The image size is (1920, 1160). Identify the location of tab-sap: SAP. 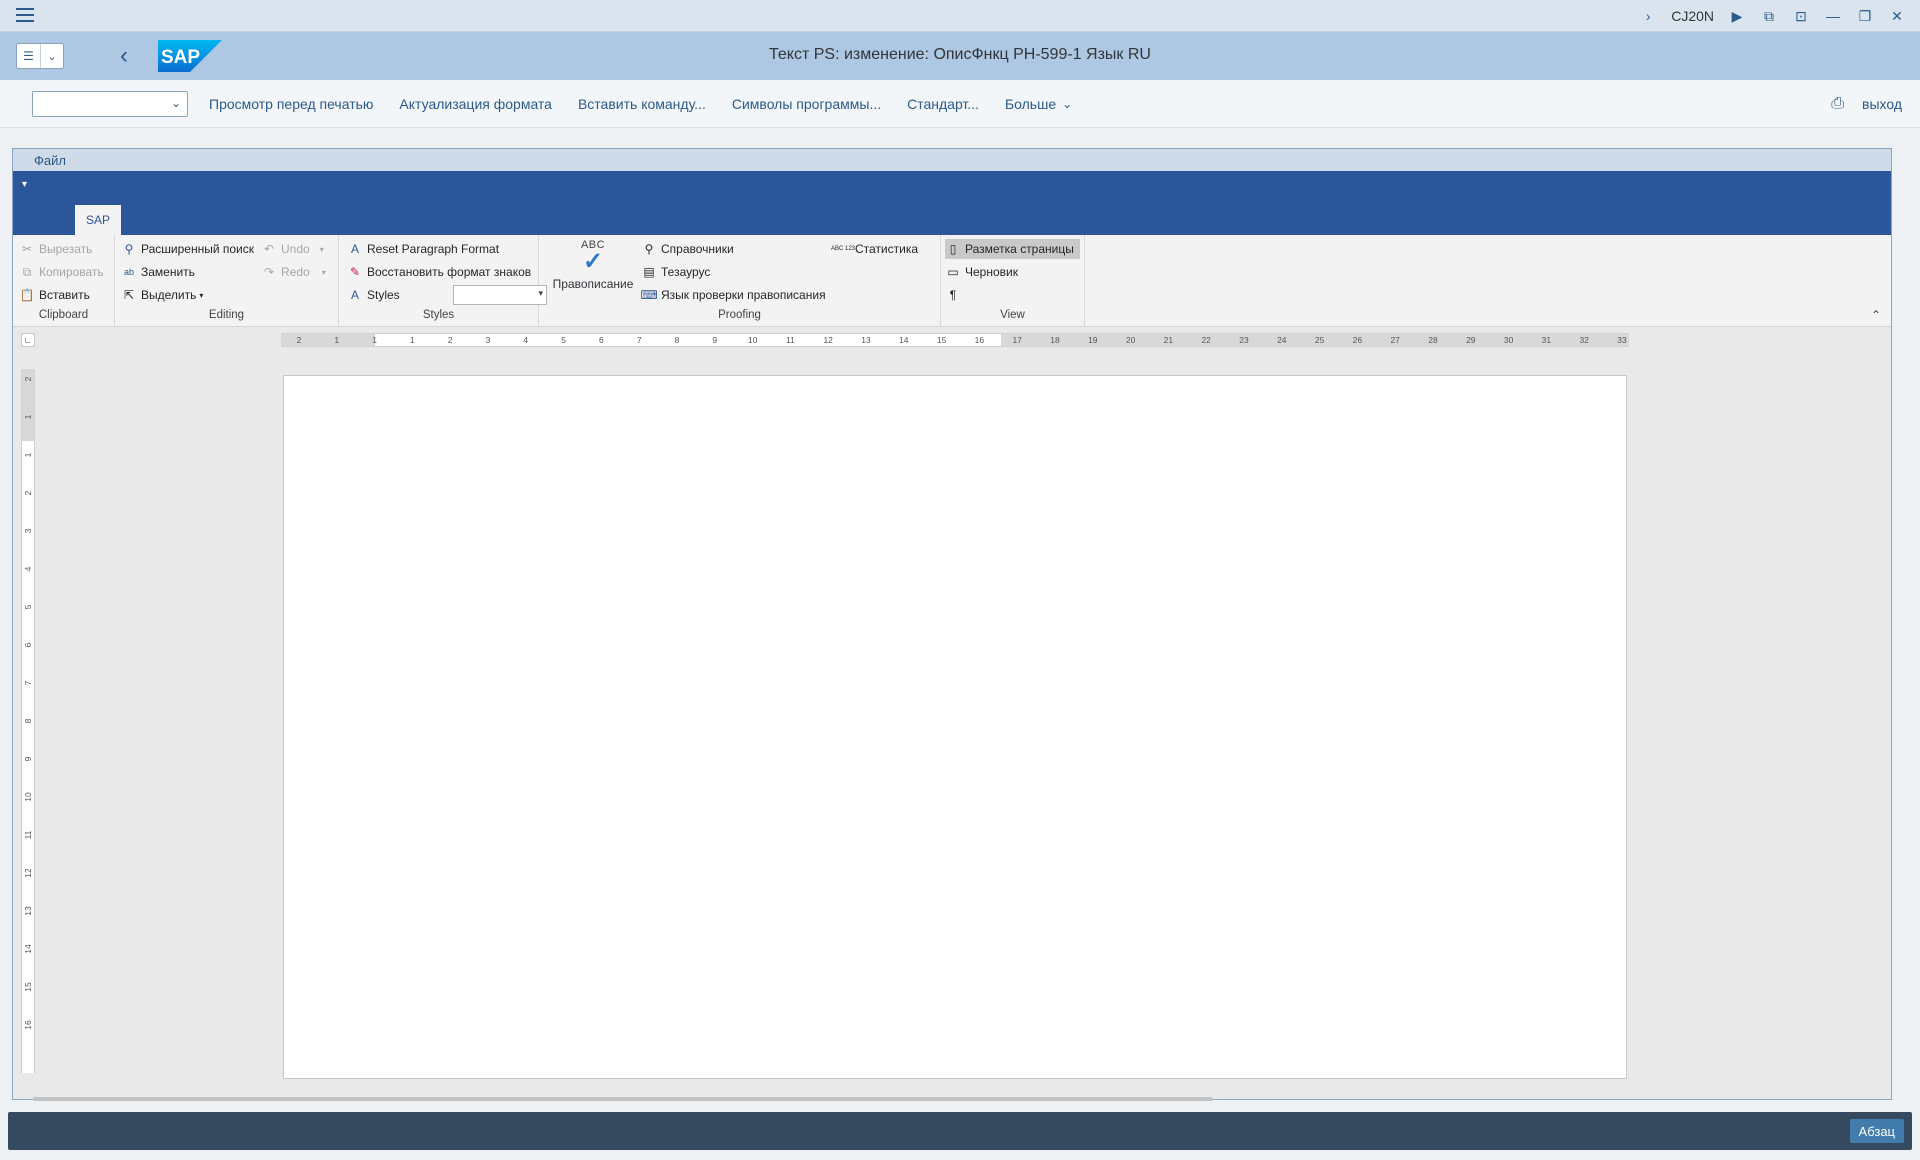
(98, 220).